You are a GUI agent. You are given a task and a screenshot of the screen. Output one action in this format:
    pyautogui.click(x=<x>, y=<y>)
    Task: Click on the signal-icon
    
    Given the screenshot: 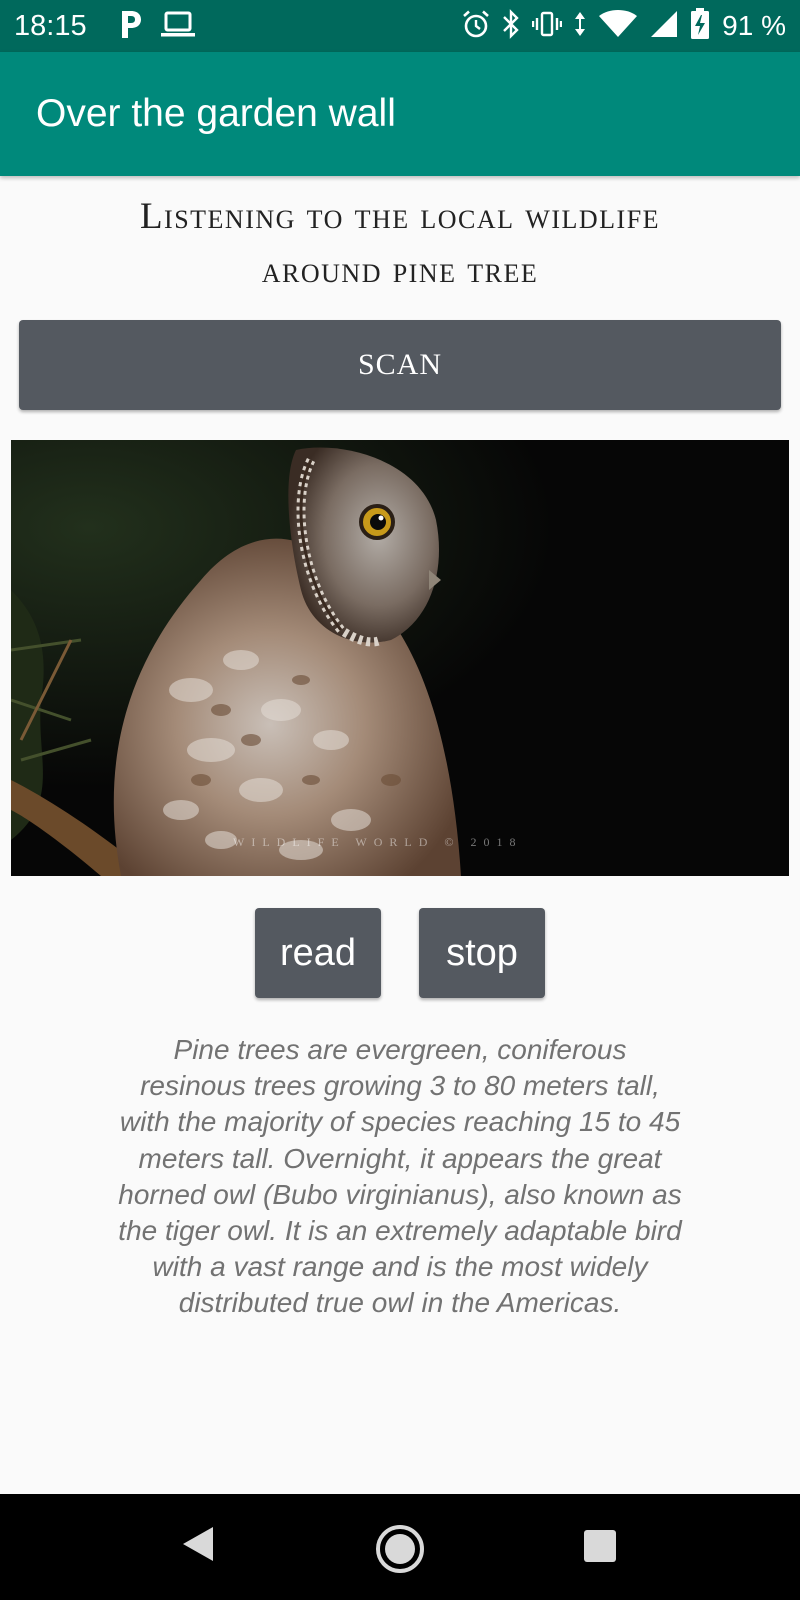 What is the action you would take?
    pyautogui.click(x=664, y=26)
    